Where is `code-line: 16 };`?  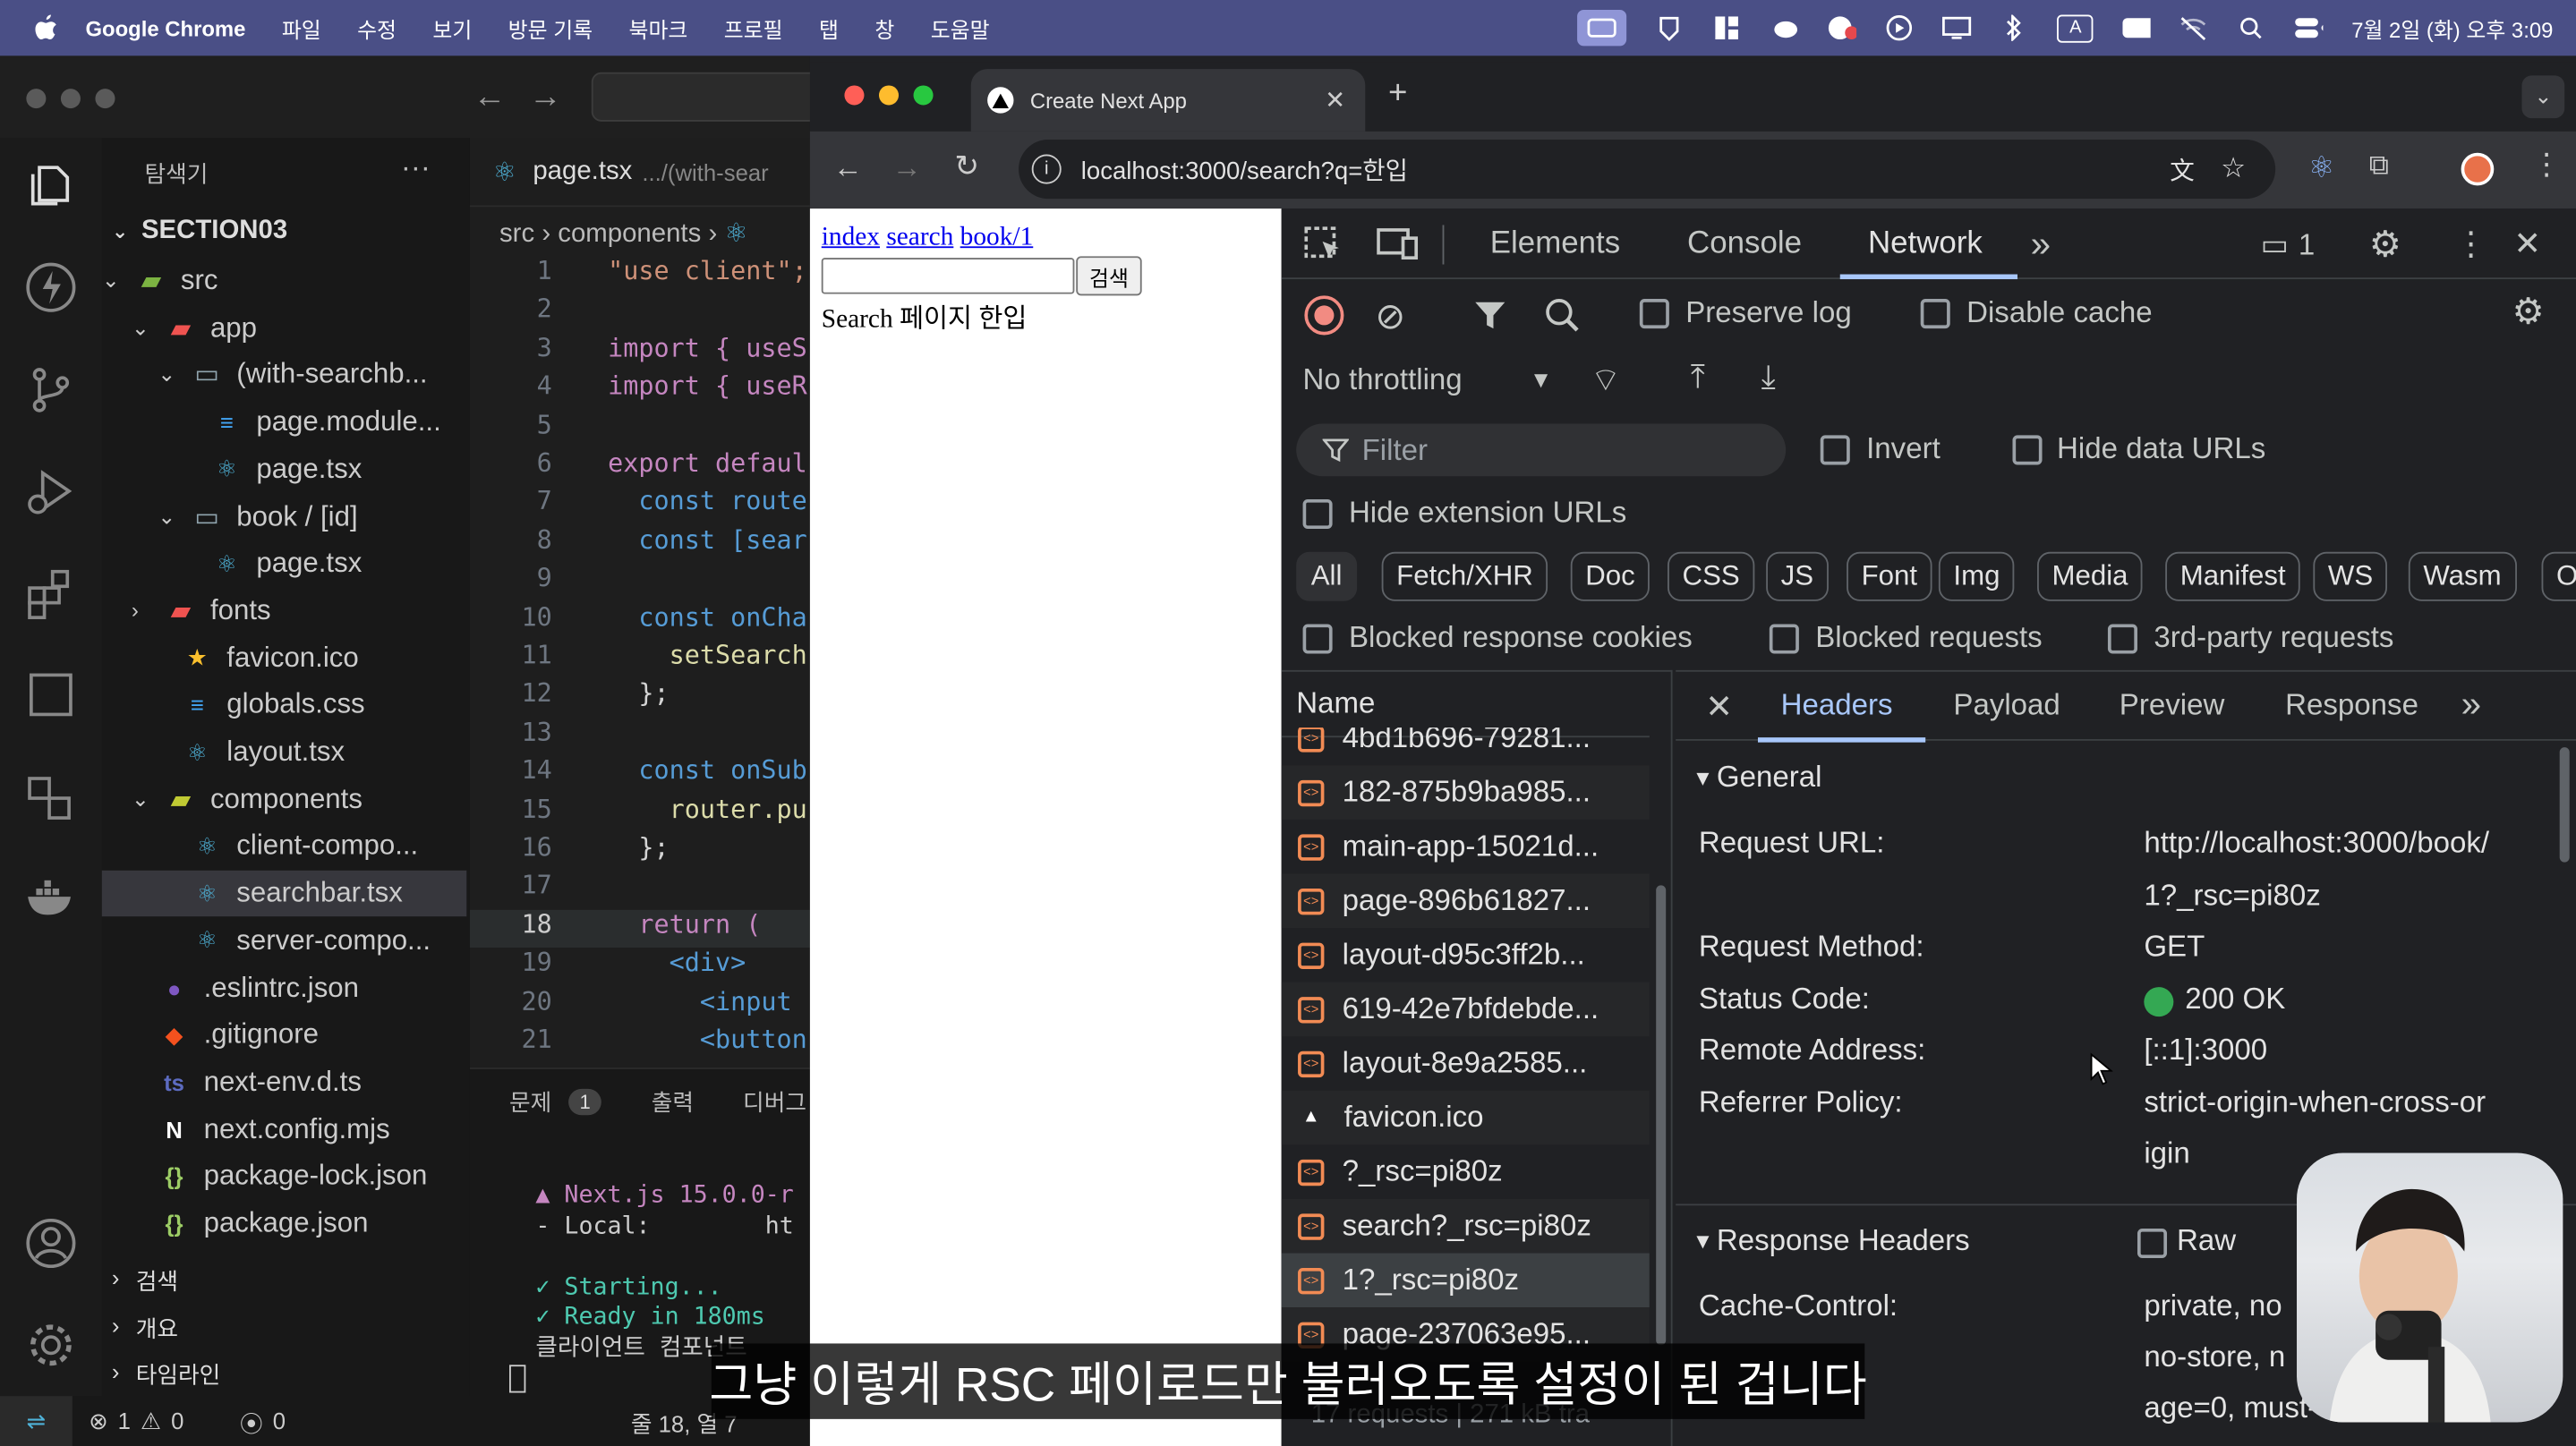 code-line: 16 }; is located at coordinates (640, 852).